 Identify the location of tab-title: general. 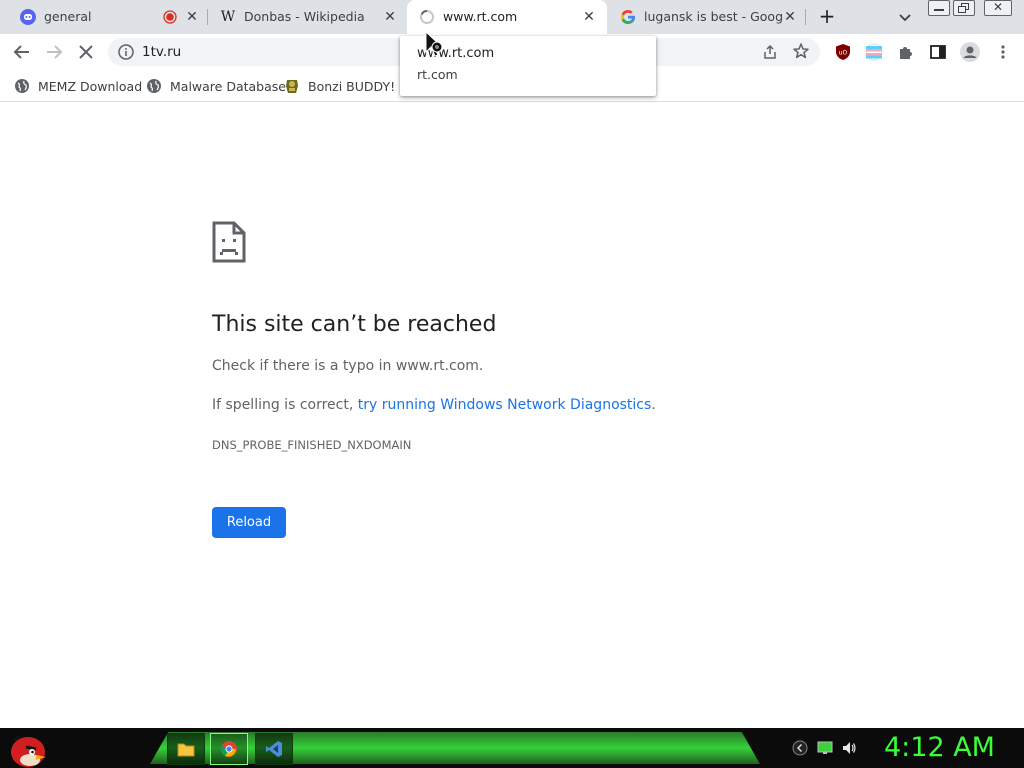
(68, 16).